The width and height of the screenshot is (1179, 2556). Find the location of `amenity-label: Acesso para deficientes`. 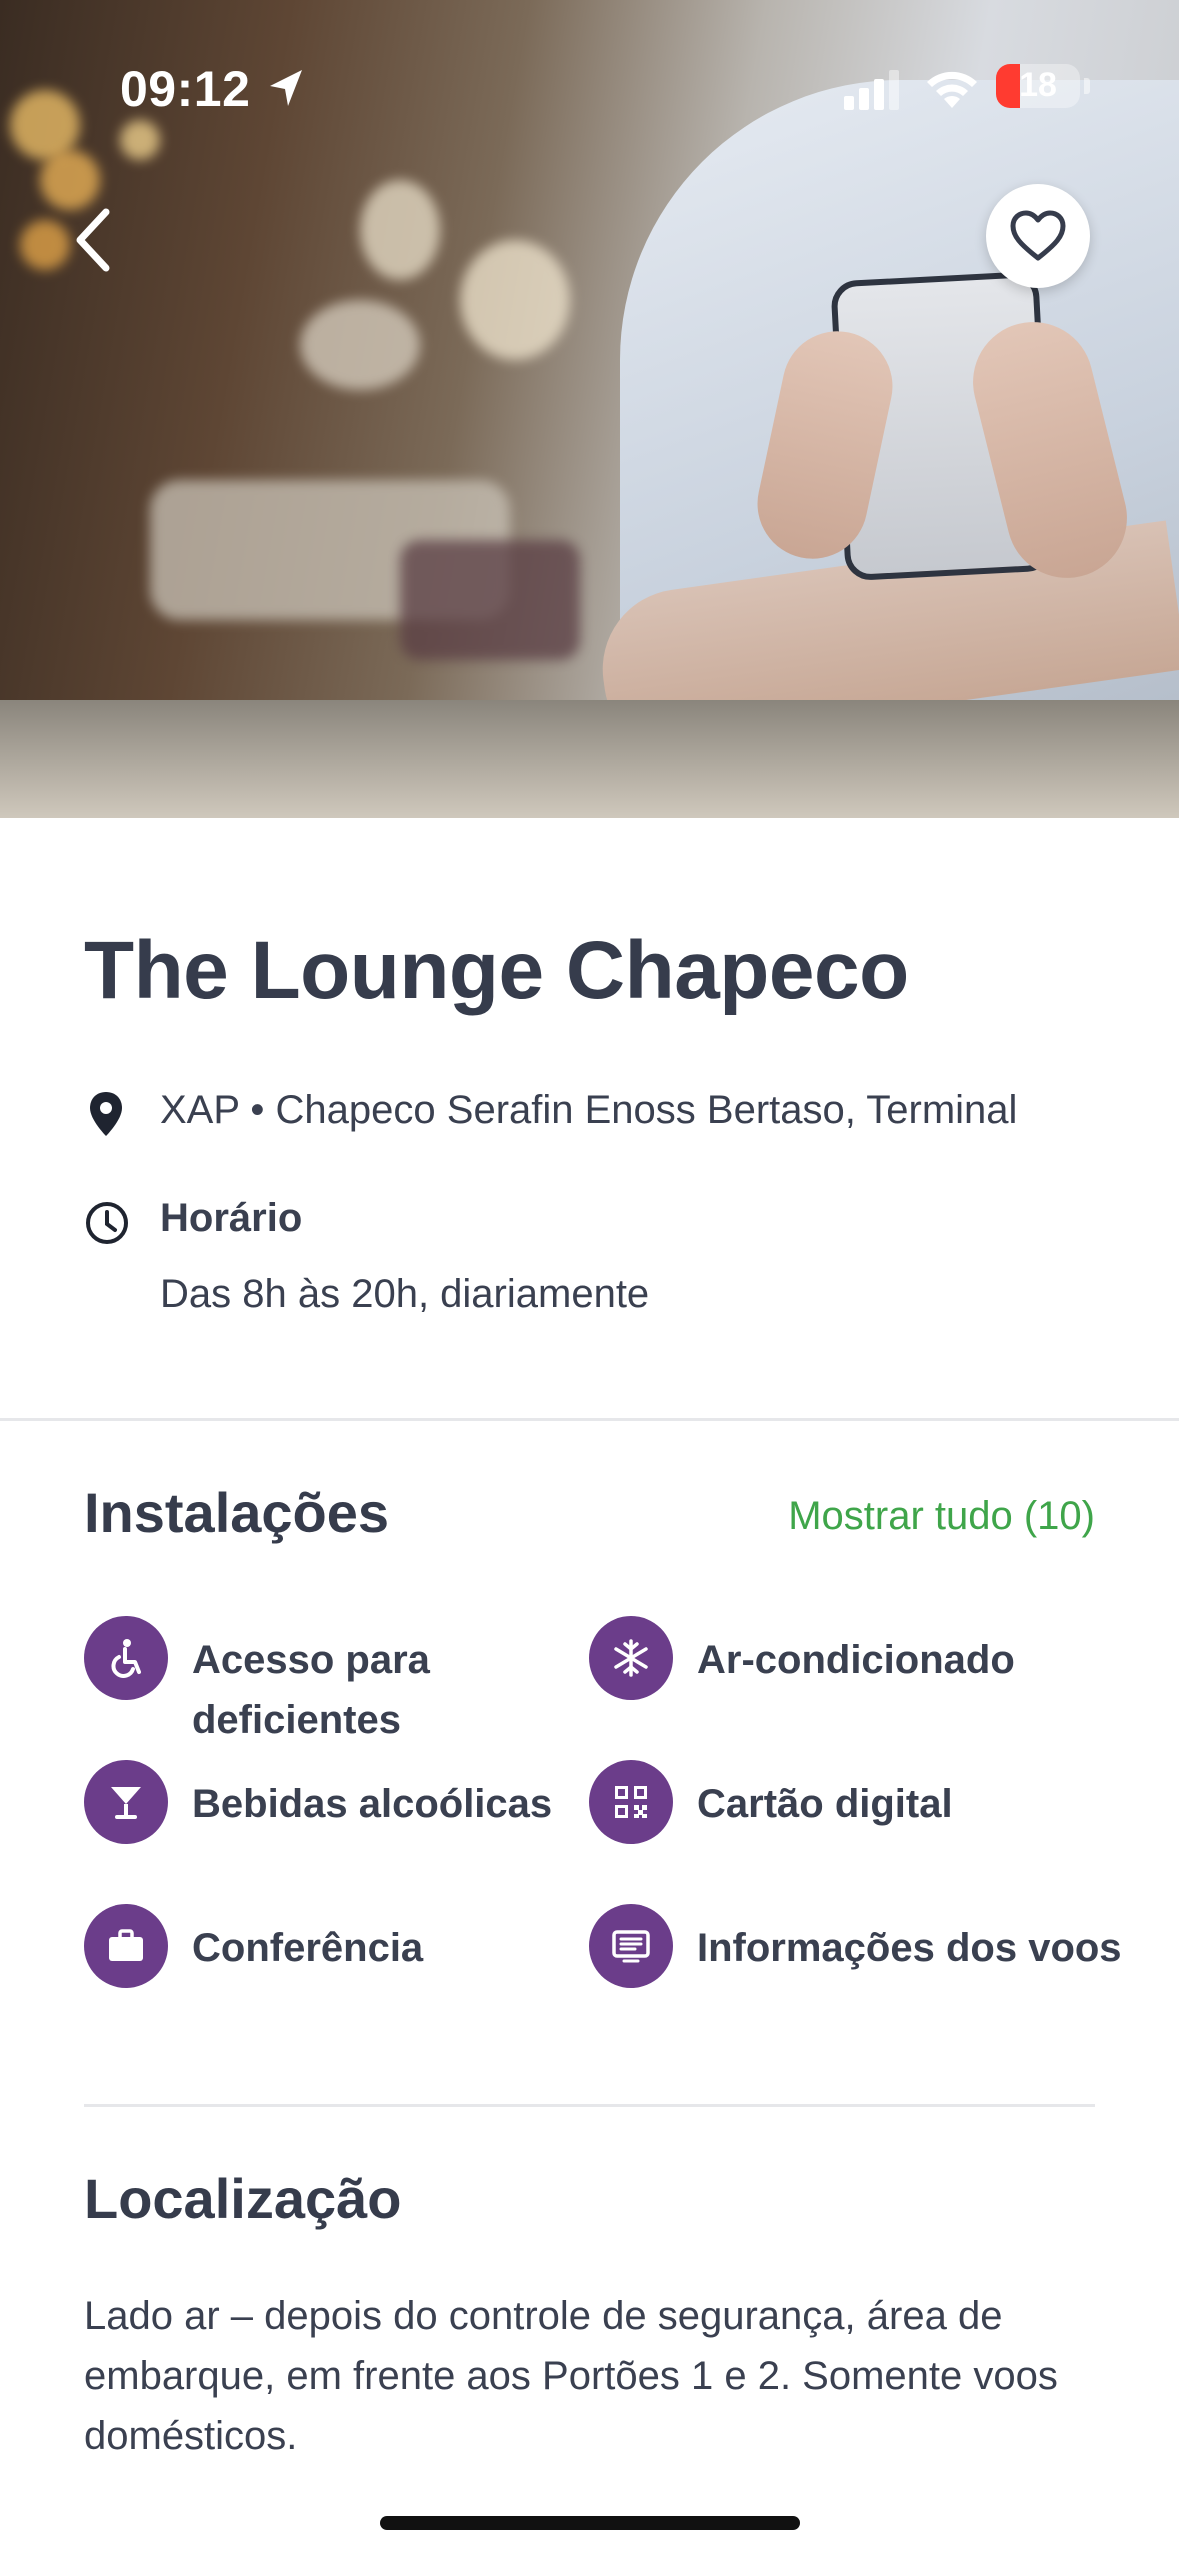

amenity-label: Acesso para deficientes is located at coordinates (311, 1690).